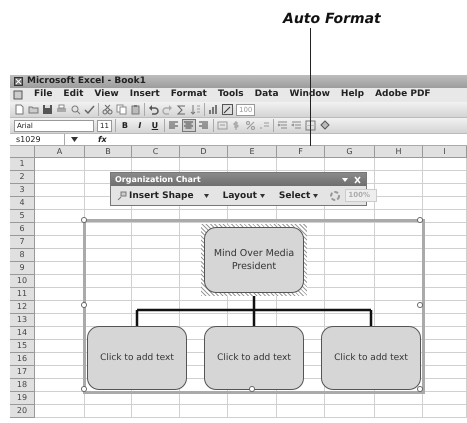 The height and width of the screenshot is (423, 467). What do you see at coordinates (352, 95) in the screenshot?
I see `menu-item: Help` at bounding box center [352, 95].